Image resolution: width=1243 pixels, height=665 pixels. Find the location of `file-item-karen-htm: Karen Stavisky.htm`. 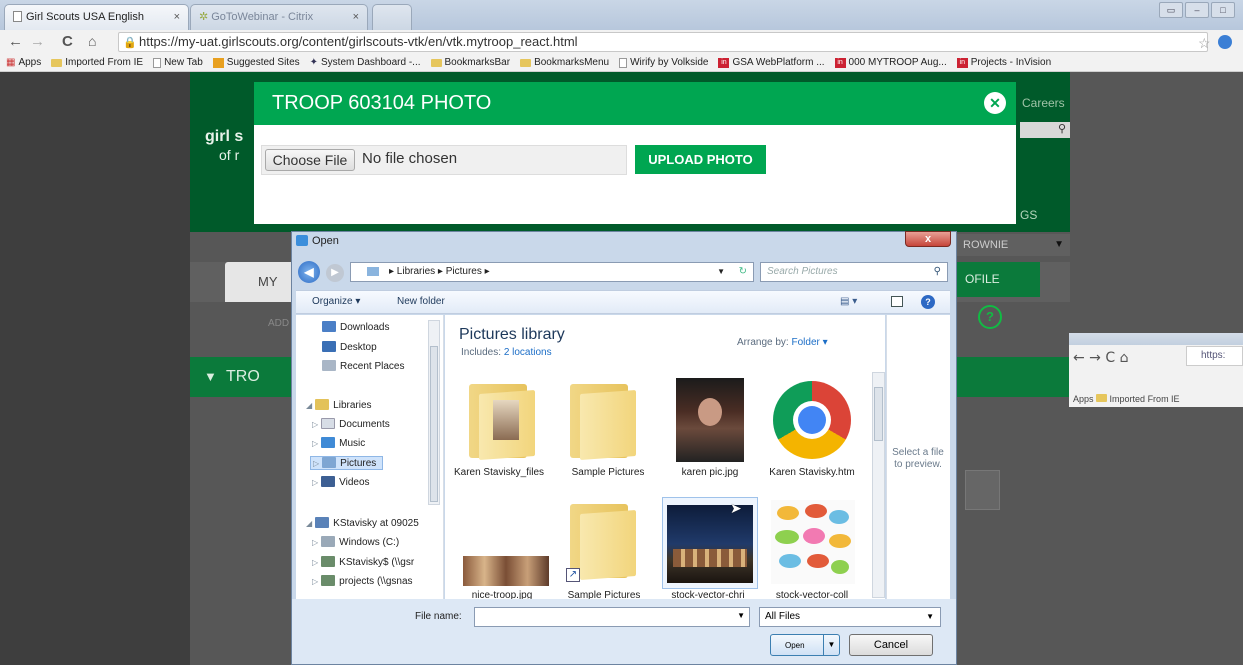

file-item-karen-htm: Karen Stavisky.htm is located at coordinates (812, 473).